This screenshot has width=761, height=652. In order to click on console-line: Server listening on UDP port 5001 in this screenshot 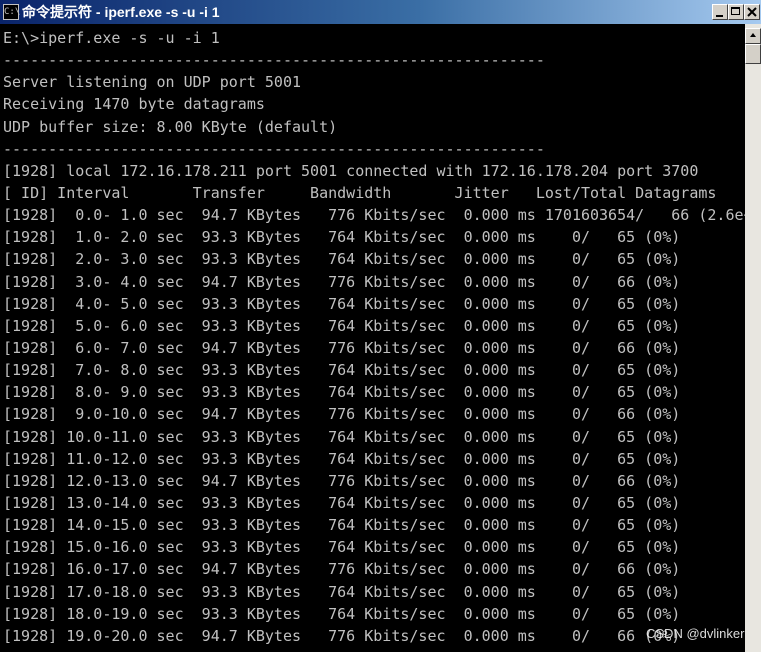, I will do `click(152, 82)`.